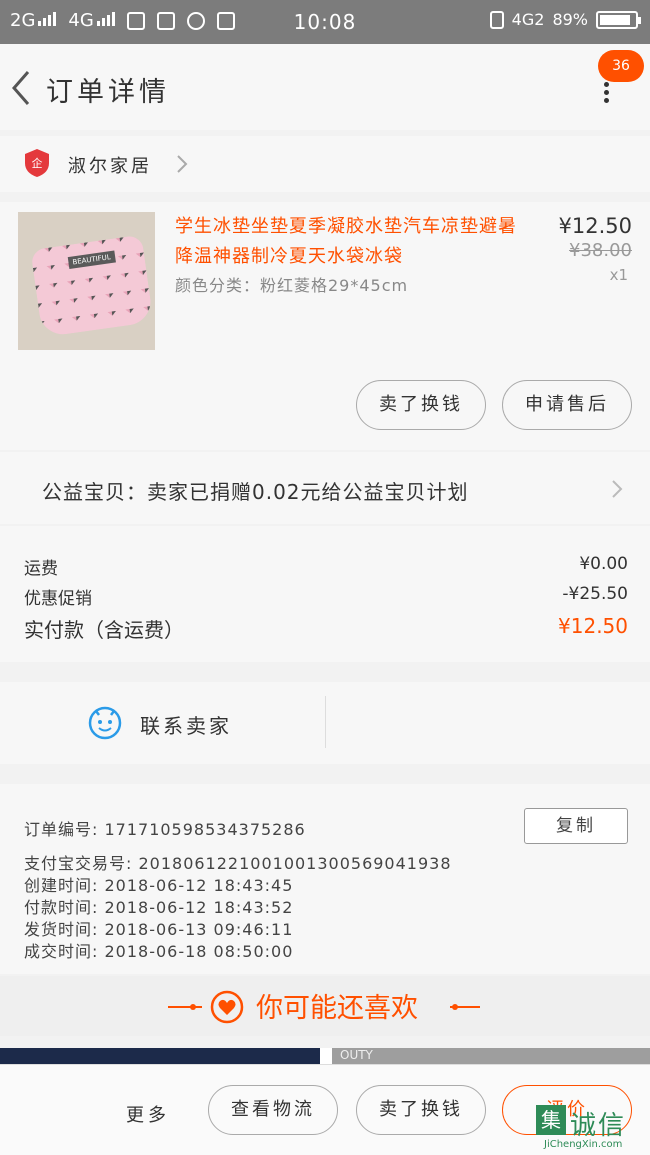 This screenshot has height=1155, width=650. I want to click on divider, so click(325, 722).